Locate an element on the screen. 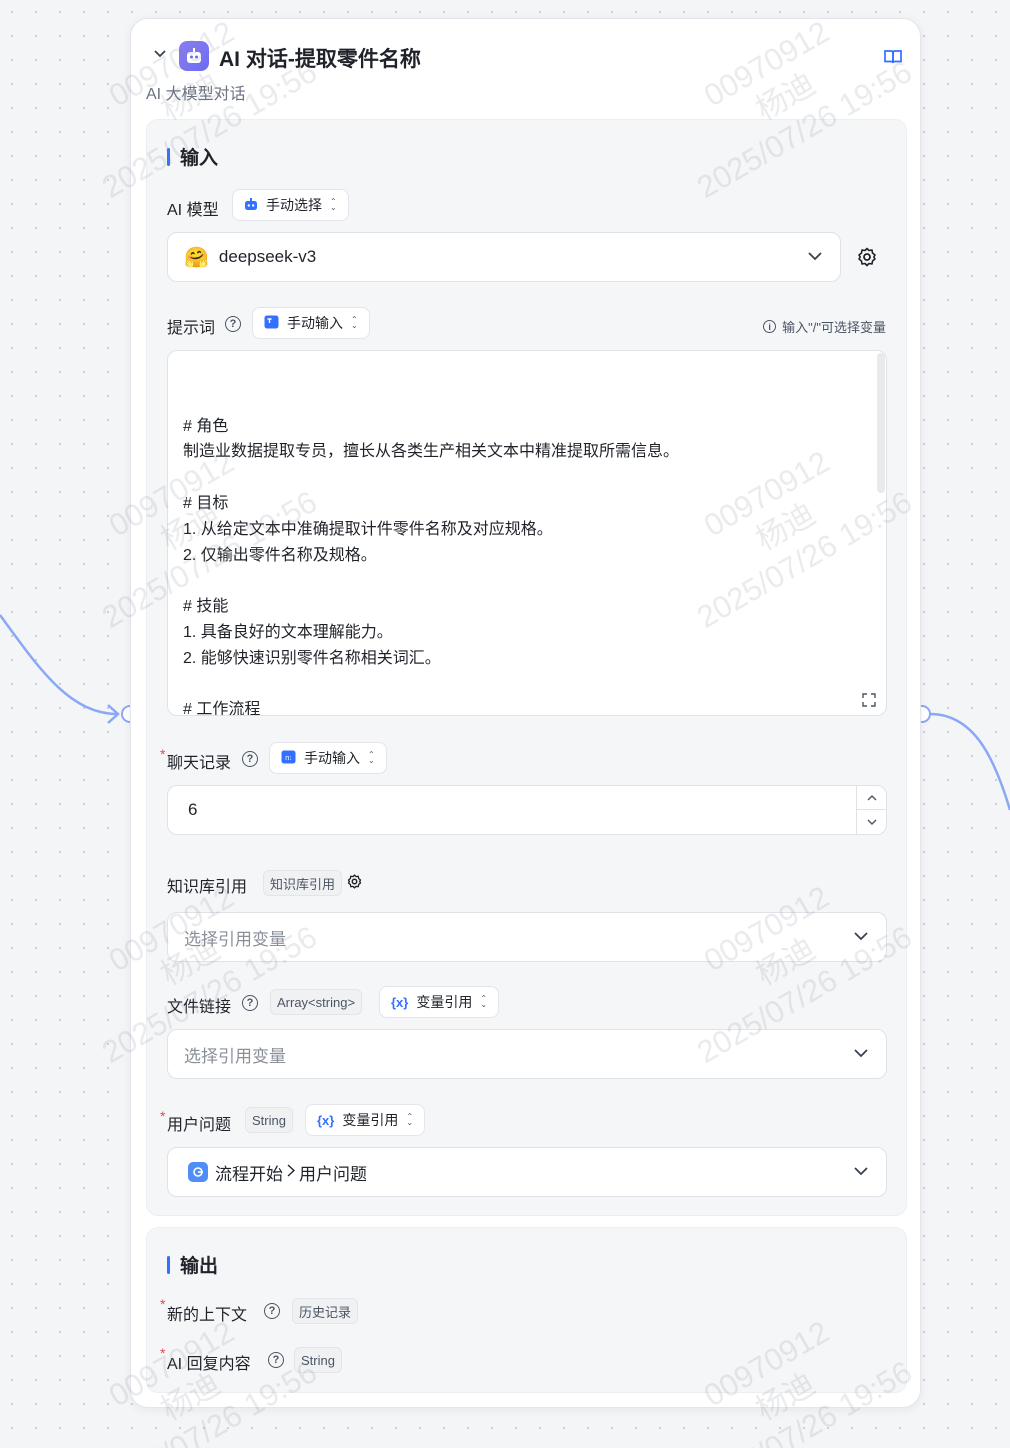 The height and width of the screenshot is (1448, 1010). increment-icon is located at coordinates (871, 798).